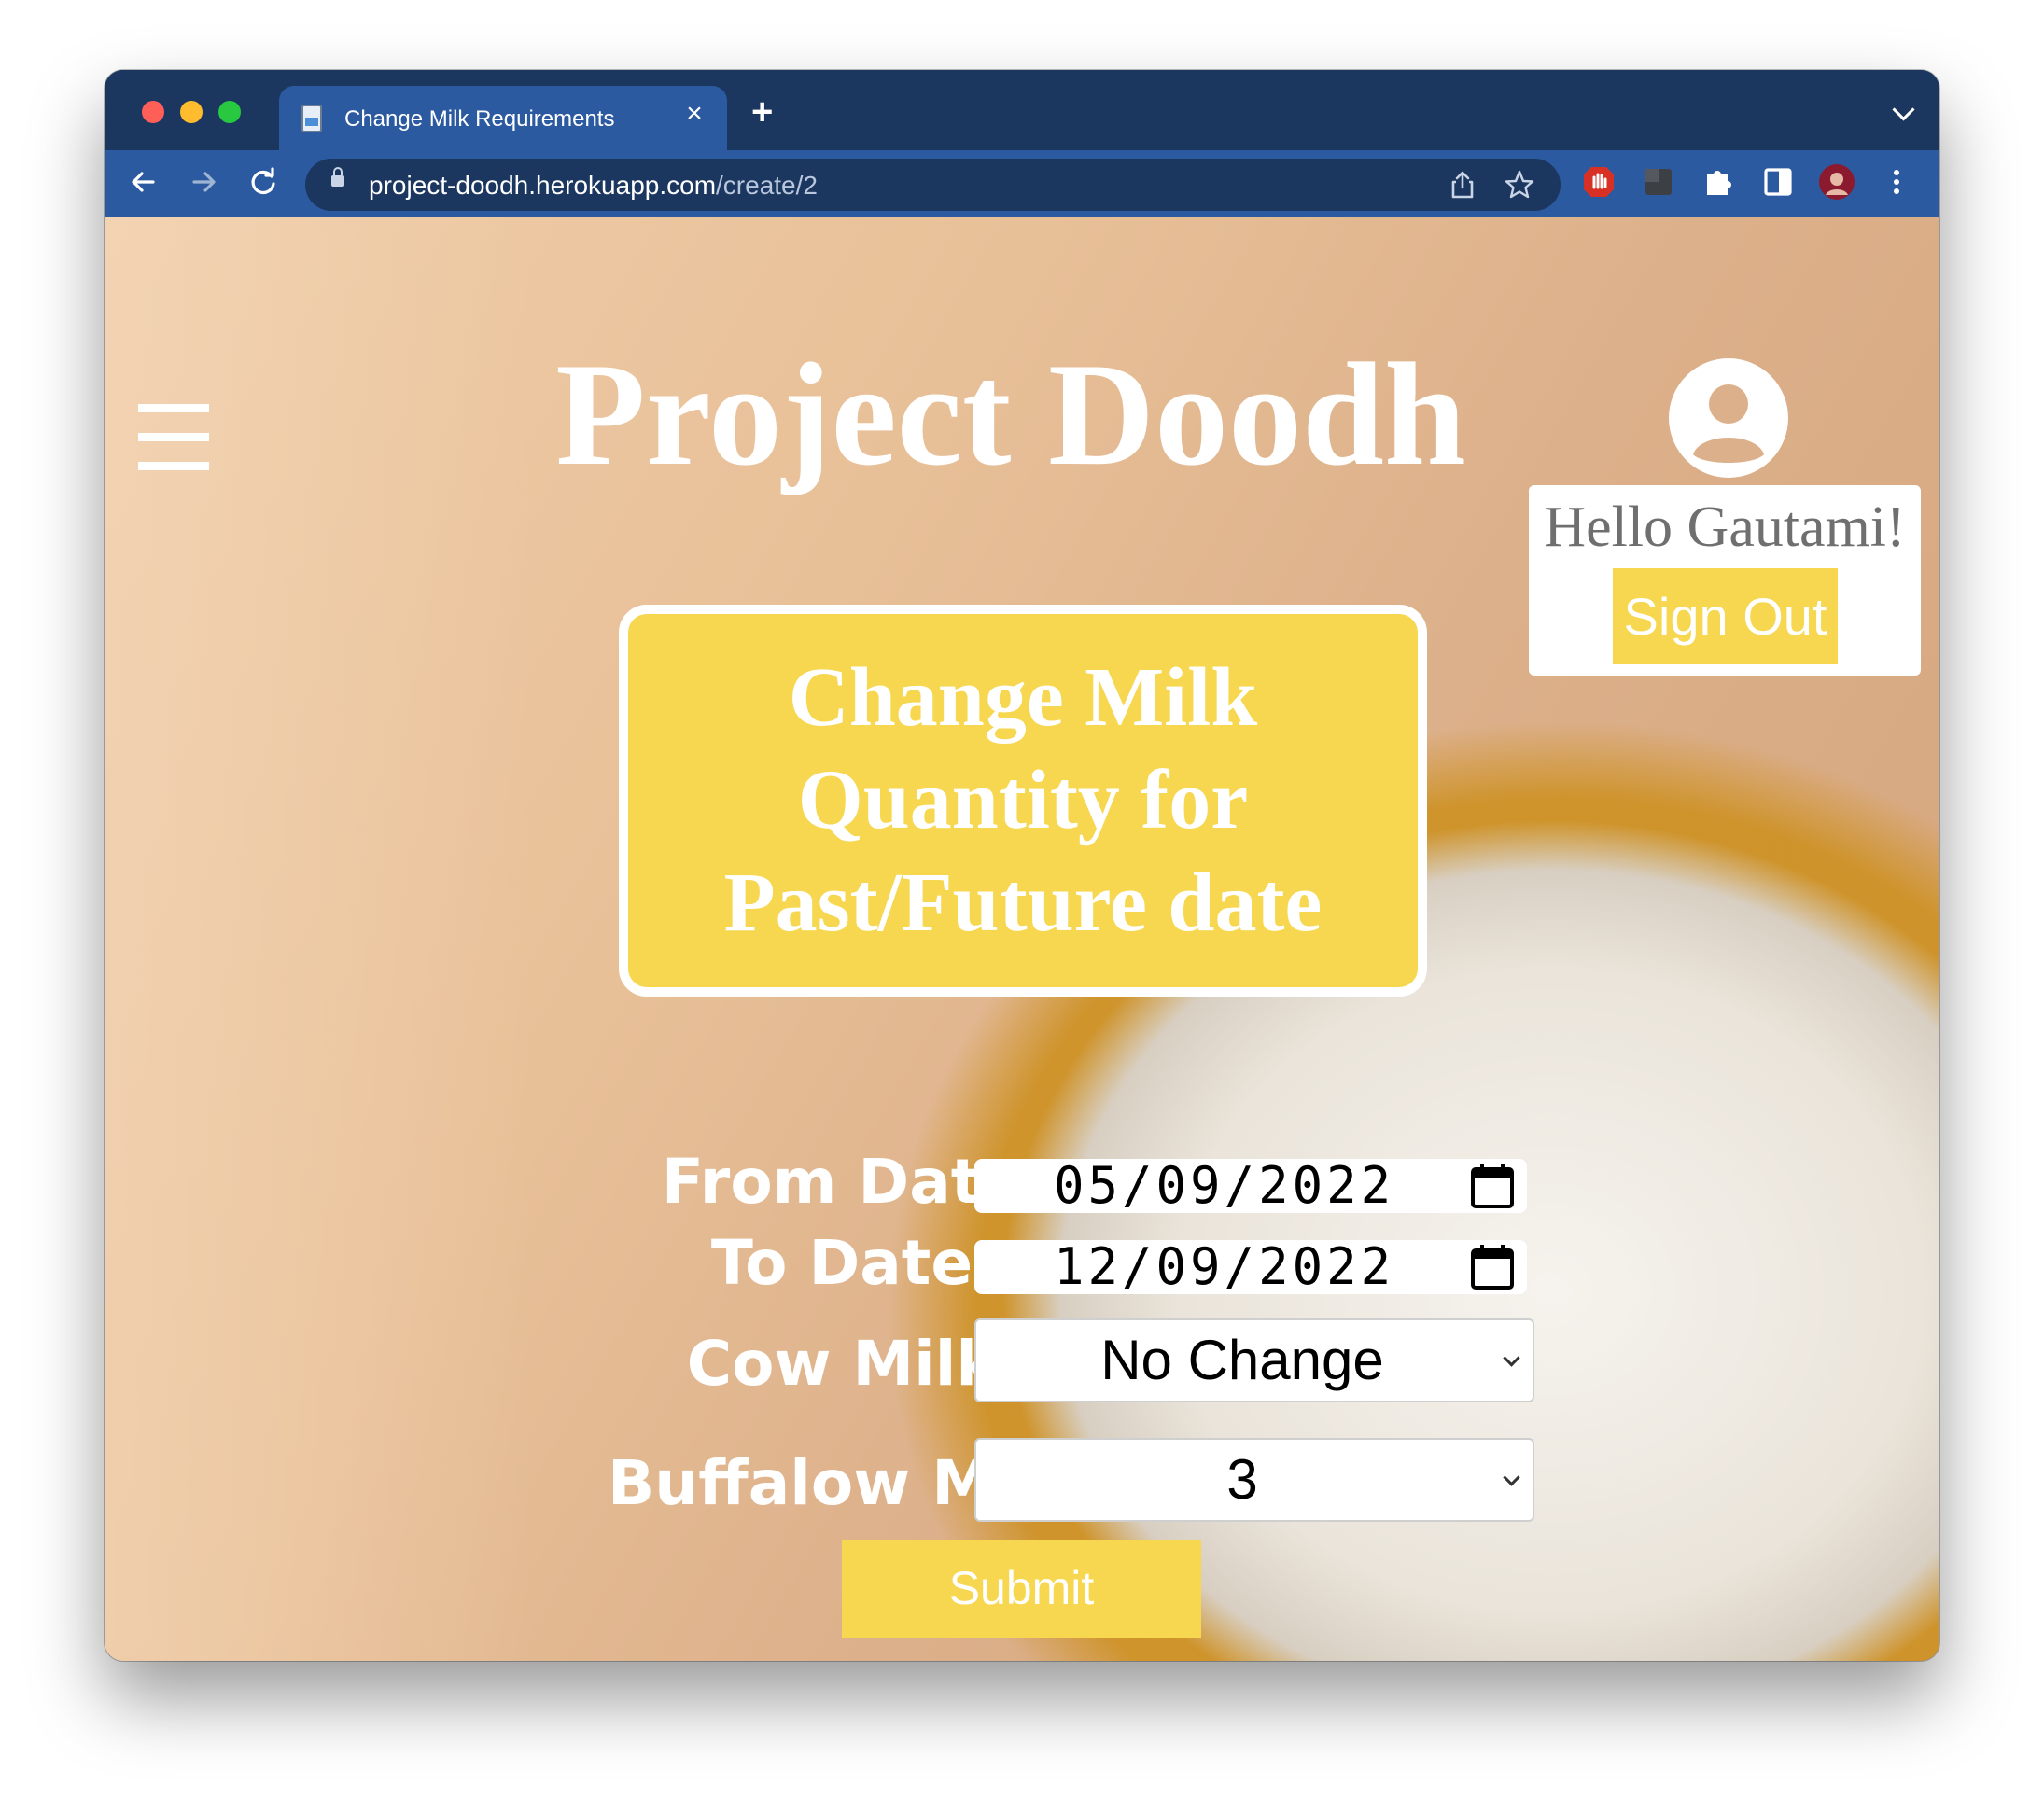 The width and height of the screenshot is (2044, 1799). Describe the element at coordinates (933, 185) in the screenshot. I see `address-bar: project-doodh.herokuapp.com/create/2` at that location.